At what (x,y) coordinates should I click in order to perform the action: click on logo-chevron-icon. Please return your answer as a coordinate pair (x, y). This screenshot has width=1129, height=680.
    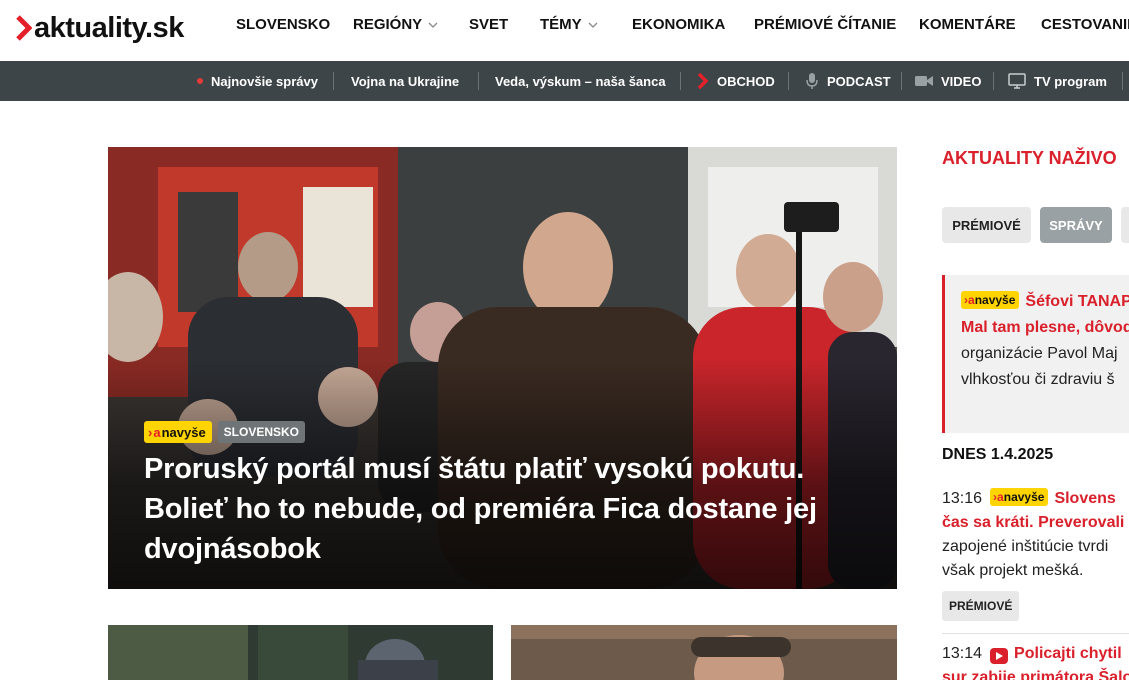
    Looking at the image, I should click on (24, 28).